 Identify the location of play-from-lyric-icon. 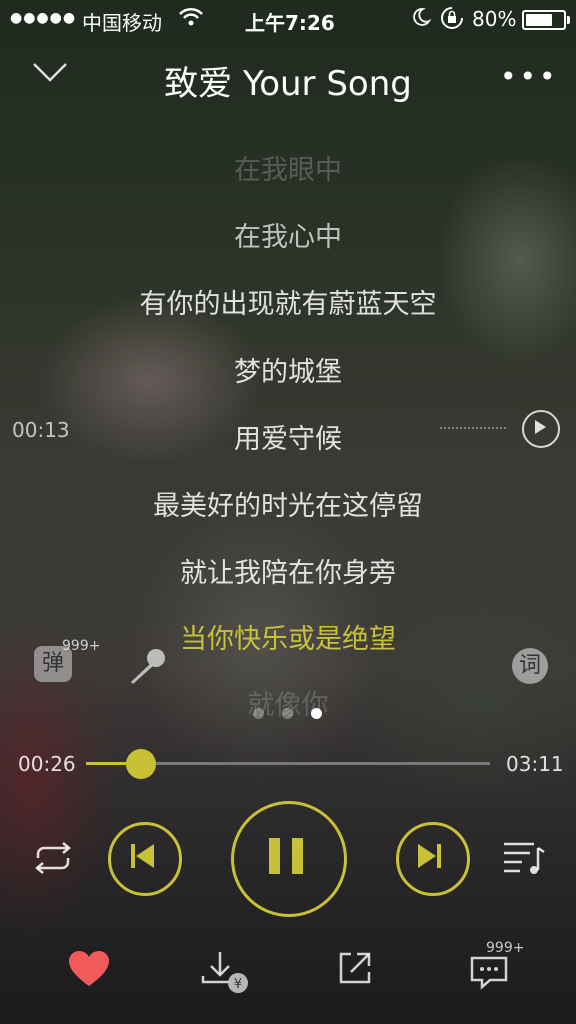
(541, 429).